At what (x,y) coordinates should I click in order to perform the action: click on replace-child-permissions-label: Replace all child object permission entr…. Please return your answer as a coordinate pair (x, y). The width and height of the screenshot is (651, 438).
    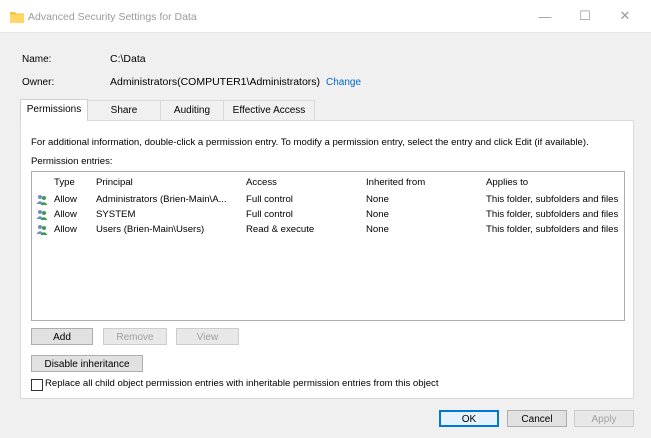
    Looking at the image, I should click on (242, 383).